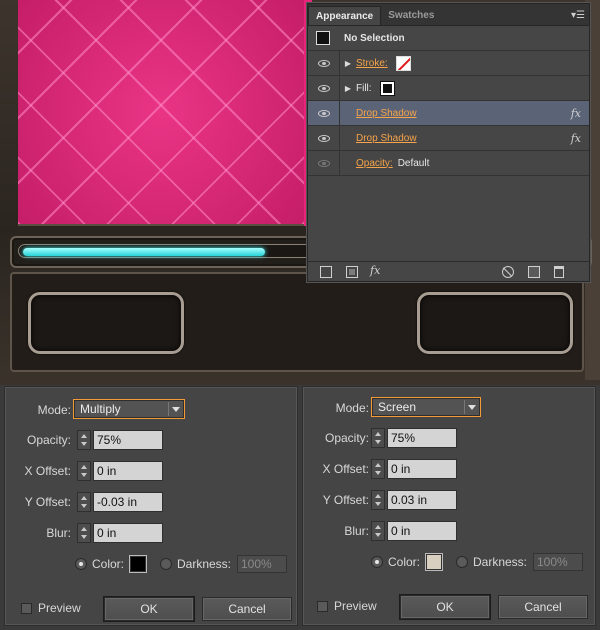 The width and height of the screenshot is (600, 630). I want to click on panel-footer: fx, so click(448, 271).